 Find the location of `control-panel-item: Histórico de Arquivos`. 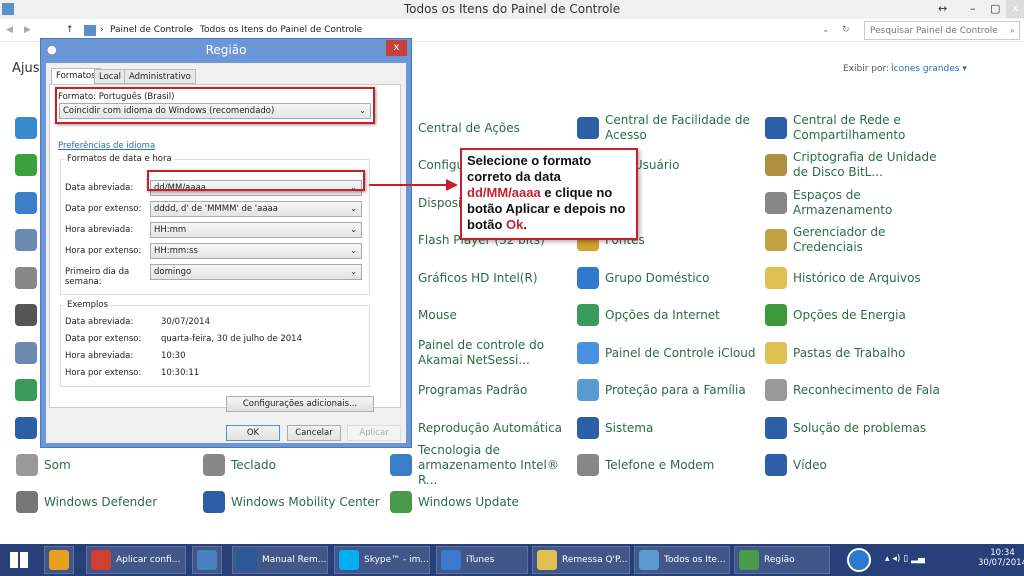

control-panel-item: Histórico de Arquivos is located at coordinates (855, 278).